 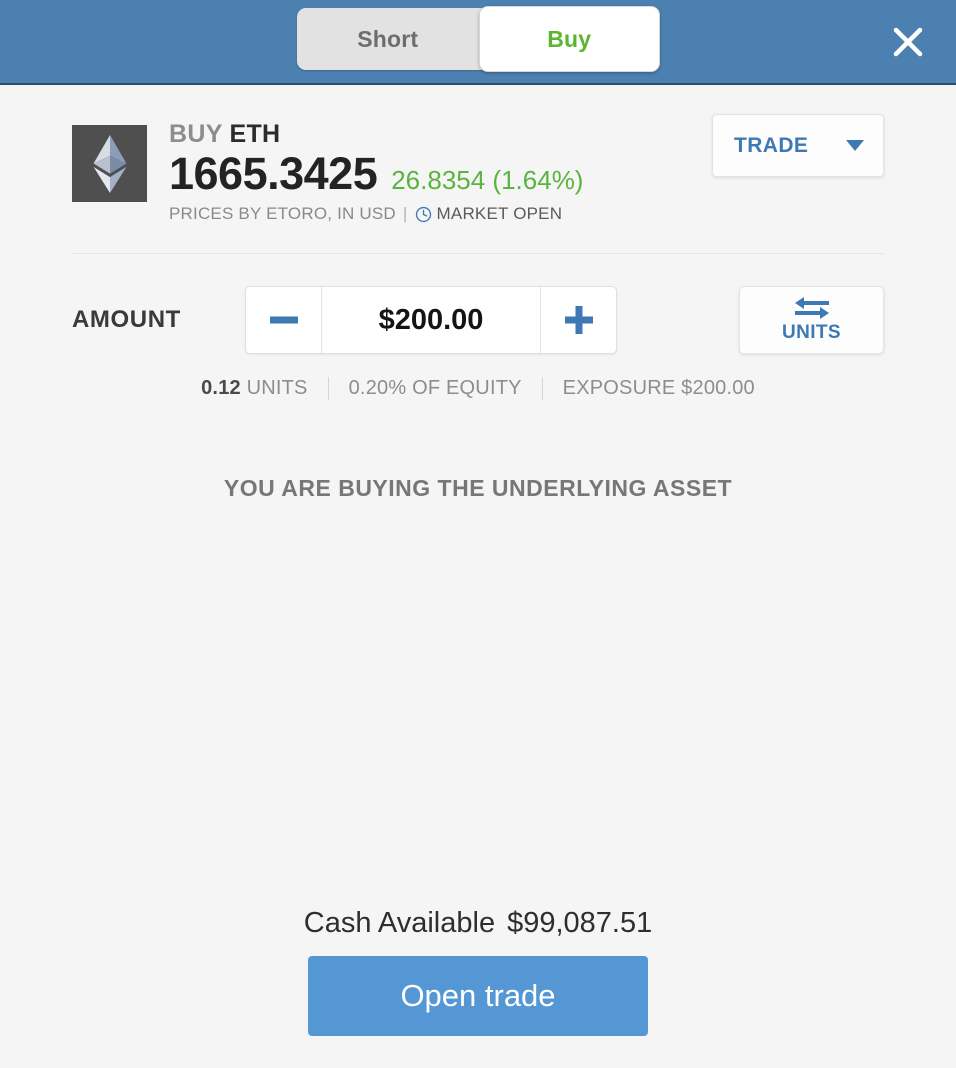 I want to click on minus-icon, so click(x=283, y=320).